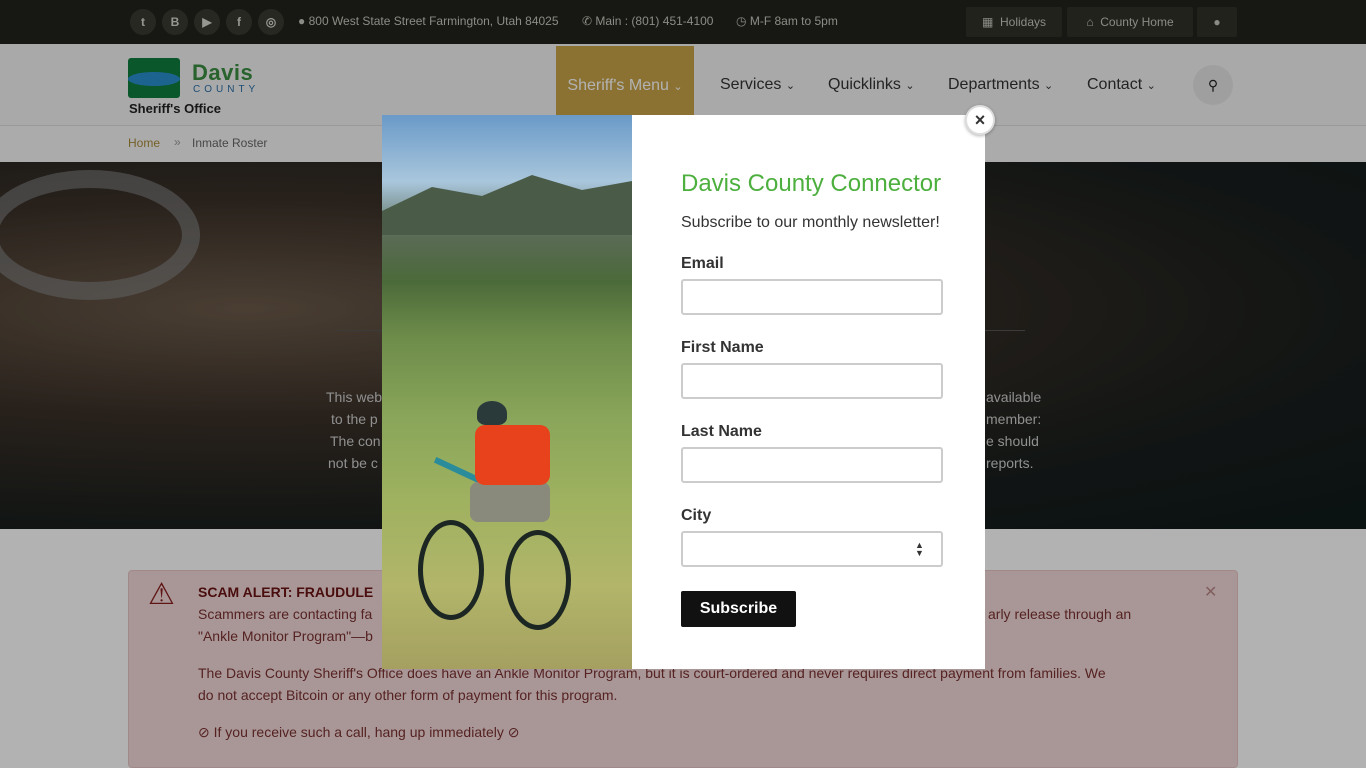 The image size is (1366, 768). Describe the element at coordinates (702, 263) in the screenshot. I see `email-label: Email` at that location.